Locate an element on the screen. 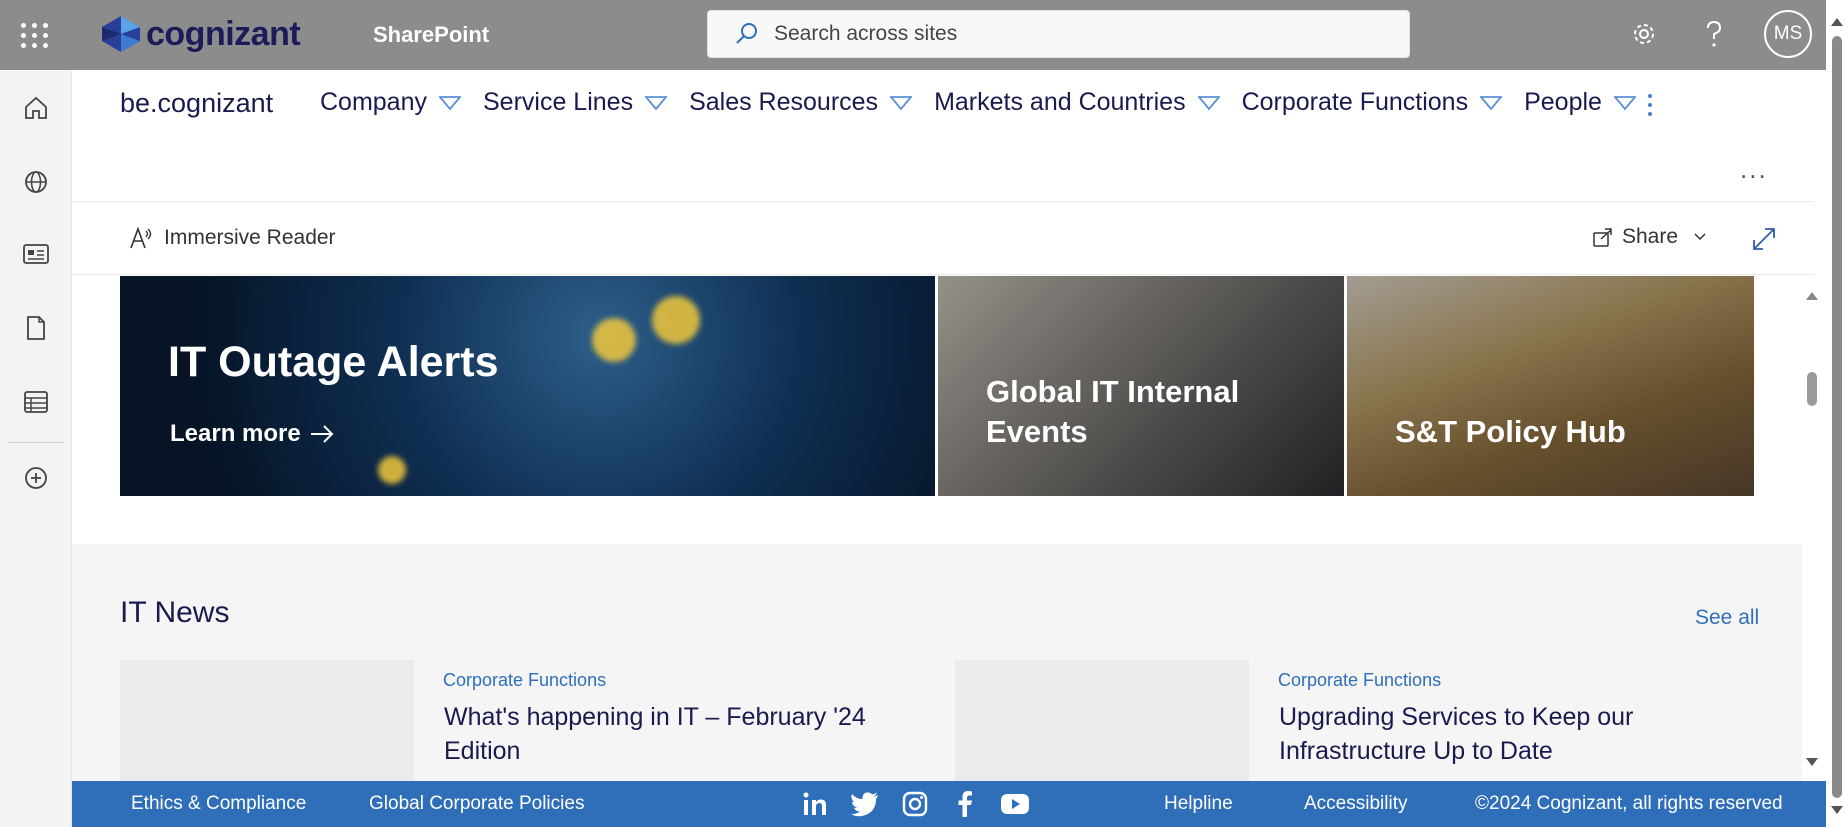 This screenshot has height=827, width=1848. arrow-right-icon is located at coordinates (322, 434).